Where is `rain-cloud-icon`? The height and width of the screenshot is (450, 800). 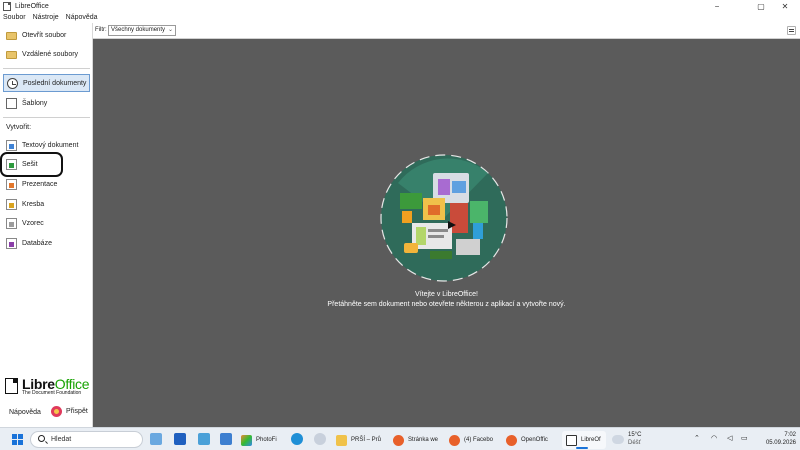 rain-cloud-icon is located at coordinates (618, 439).